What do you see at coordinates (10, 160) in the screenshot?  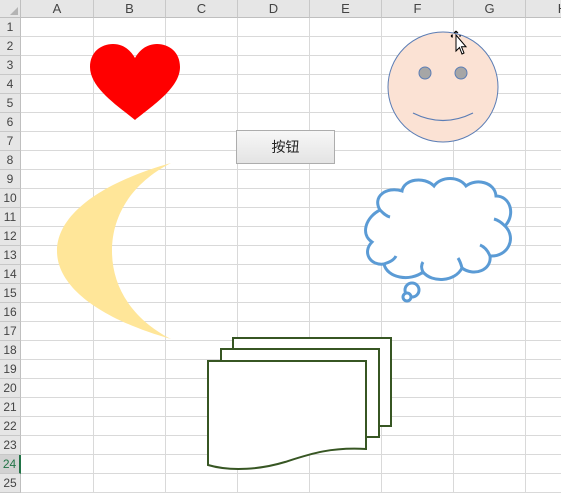 I see `row-header: 8` at bounding box center [10, 160].